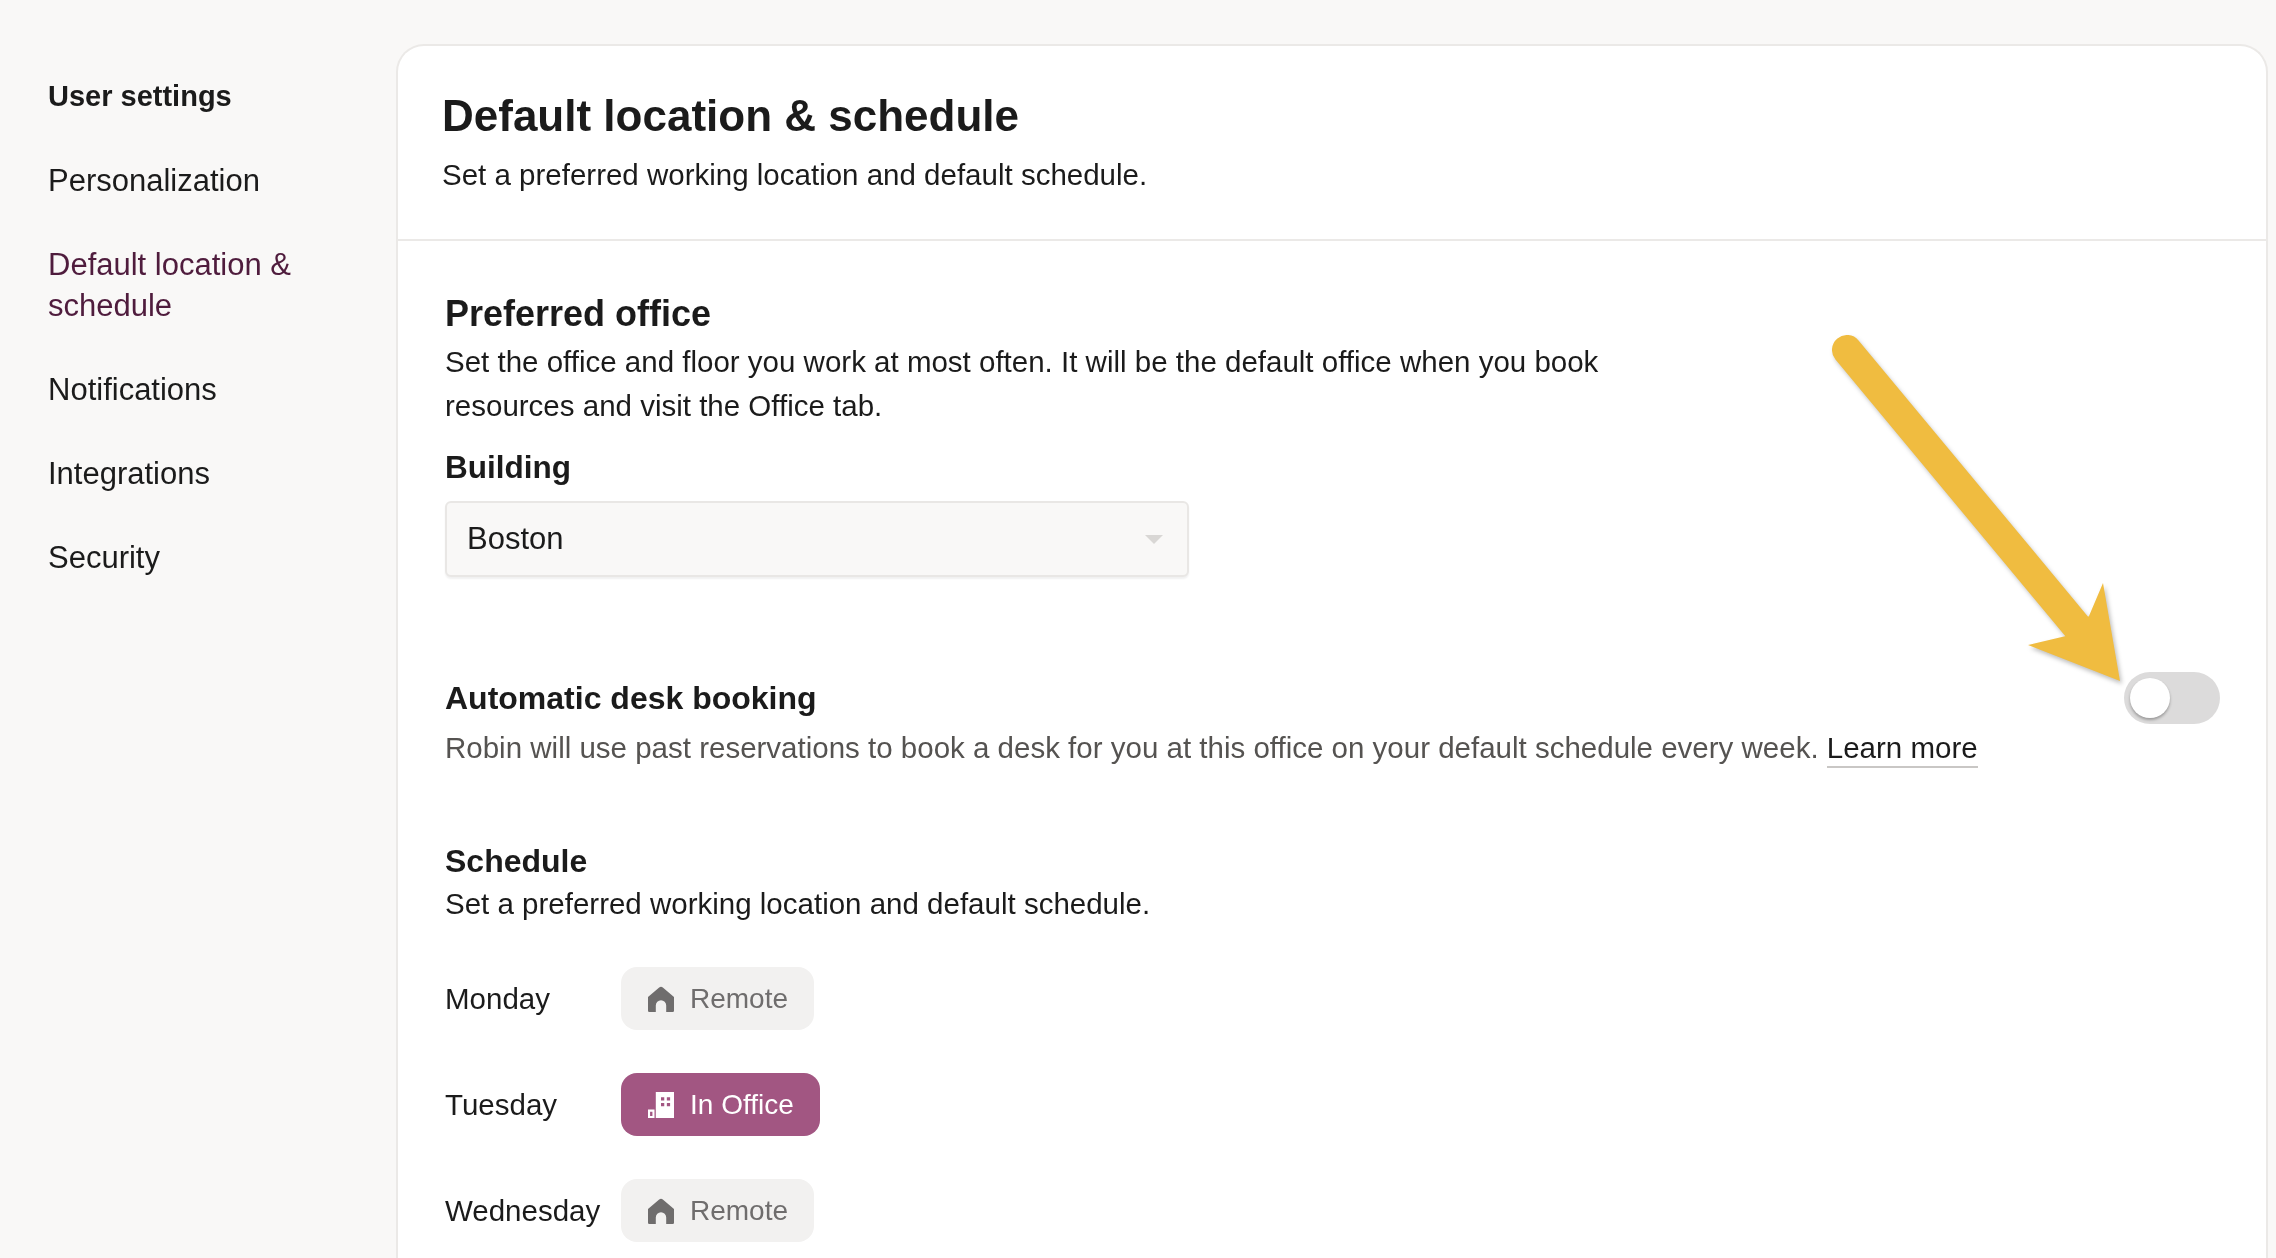 The height and width of the screenshot is (1258, 2276). I want to click on page-subtitle: Set a preferred working location and default schedule., so click(795, 175).